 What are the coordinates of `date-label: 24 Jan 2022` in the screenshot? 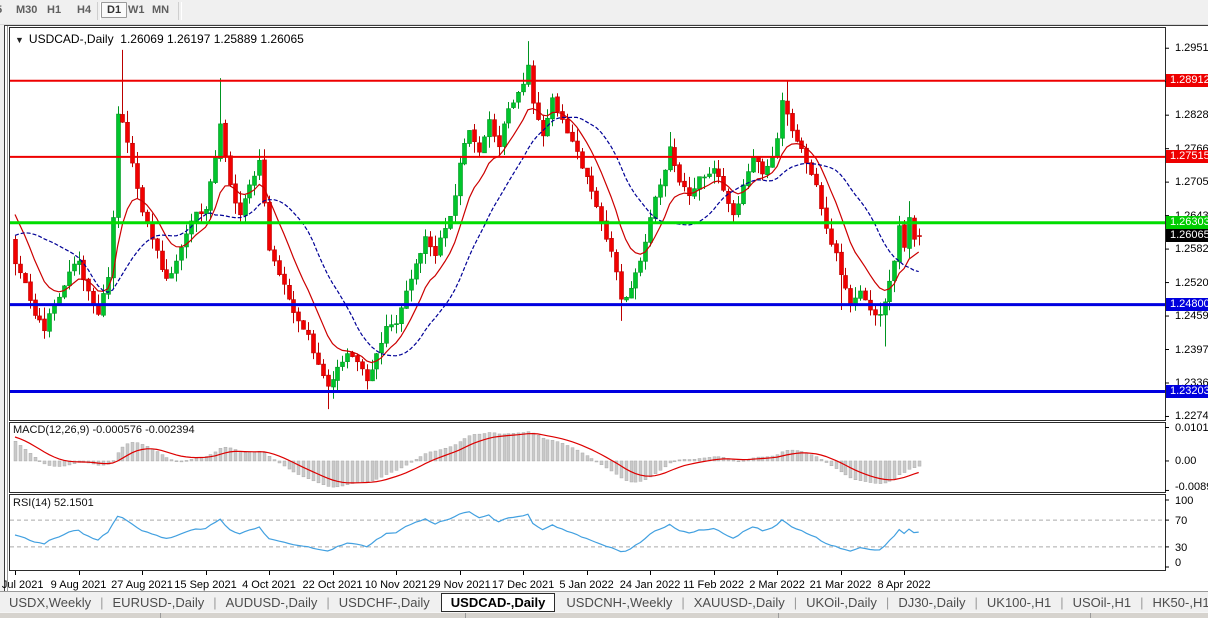 It's located at (650, 585).